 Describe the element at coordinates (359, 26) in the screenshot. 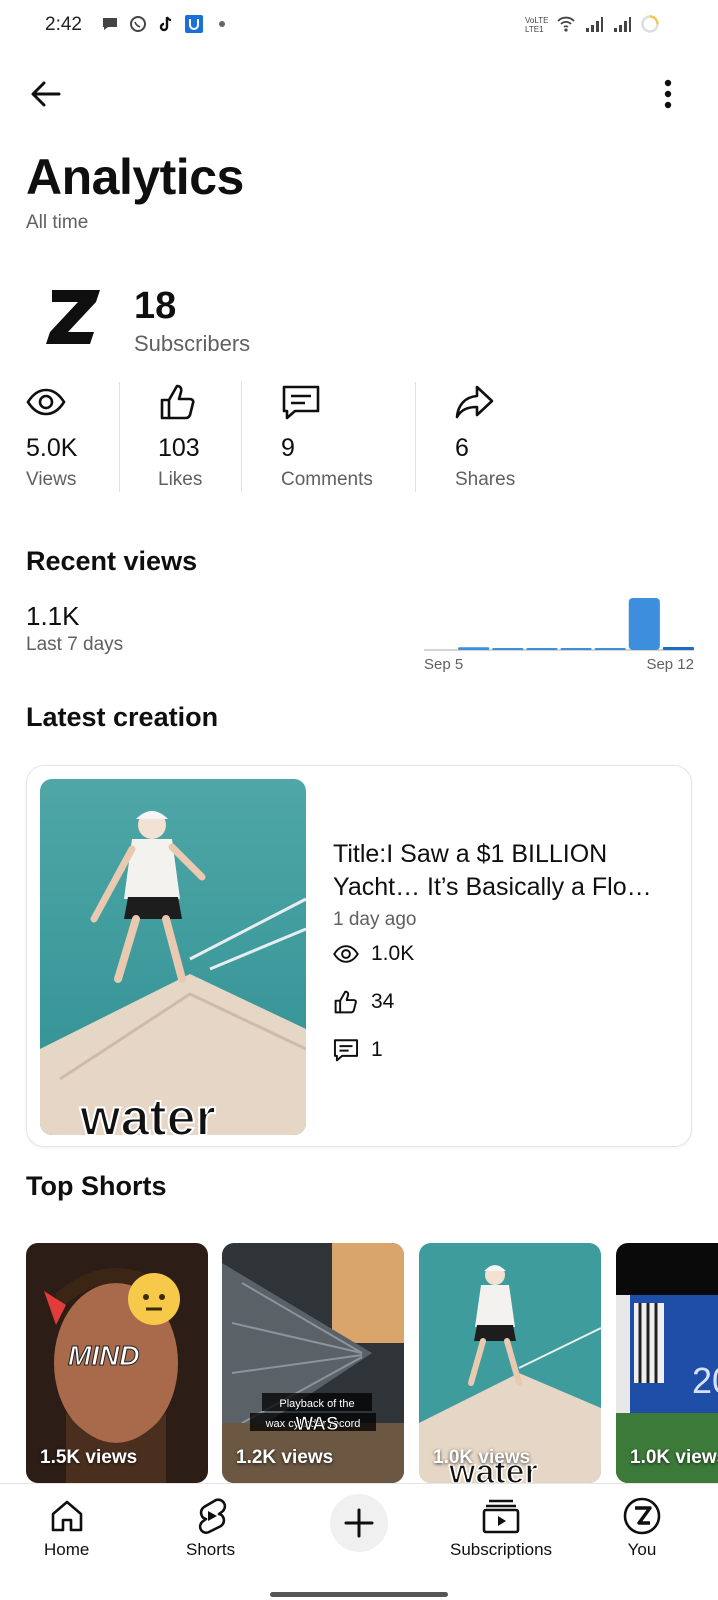

I see `status-bar: 2:42 VoLTE LTE1` at that location.